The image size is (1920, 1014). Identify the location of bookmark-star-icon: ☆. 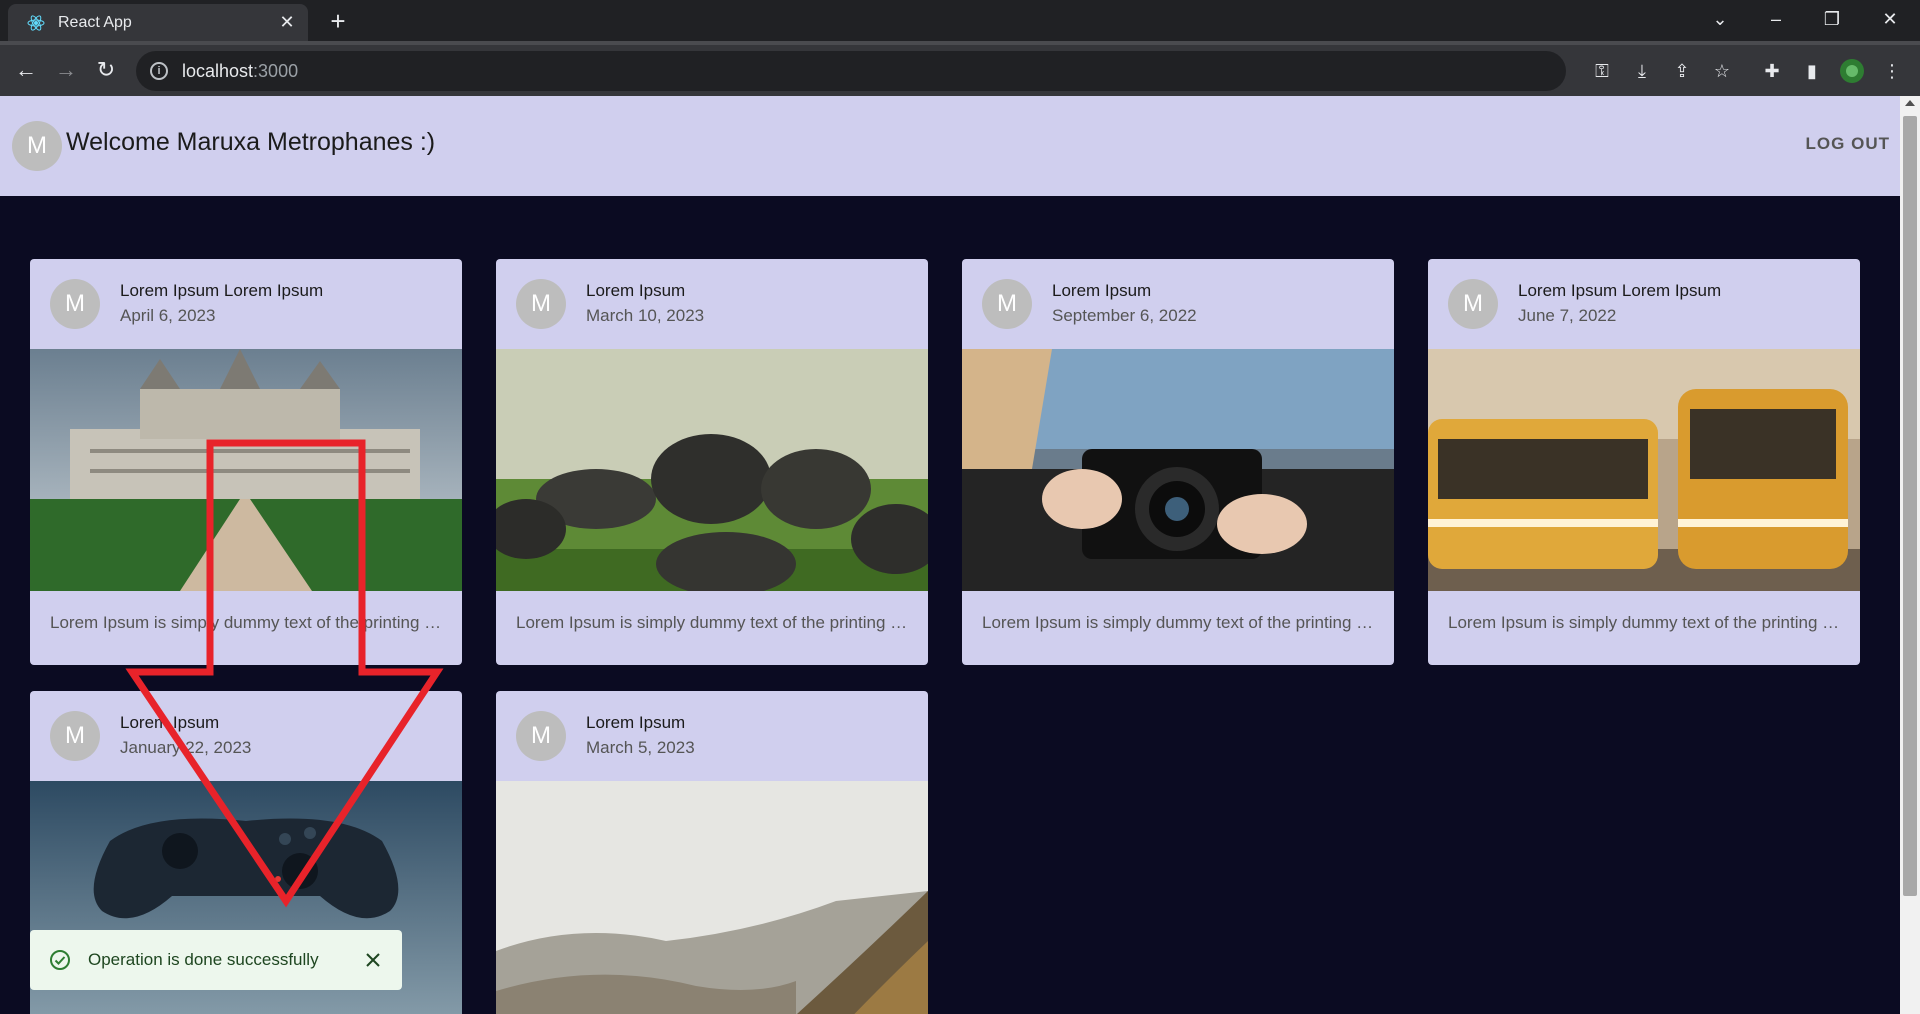
(1722, 71).